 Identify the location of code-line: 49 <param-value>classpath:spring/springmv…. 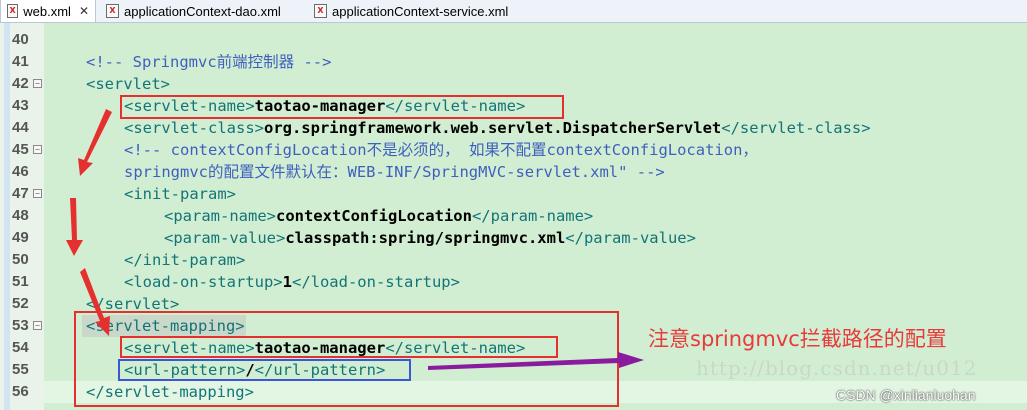
(513, 238).